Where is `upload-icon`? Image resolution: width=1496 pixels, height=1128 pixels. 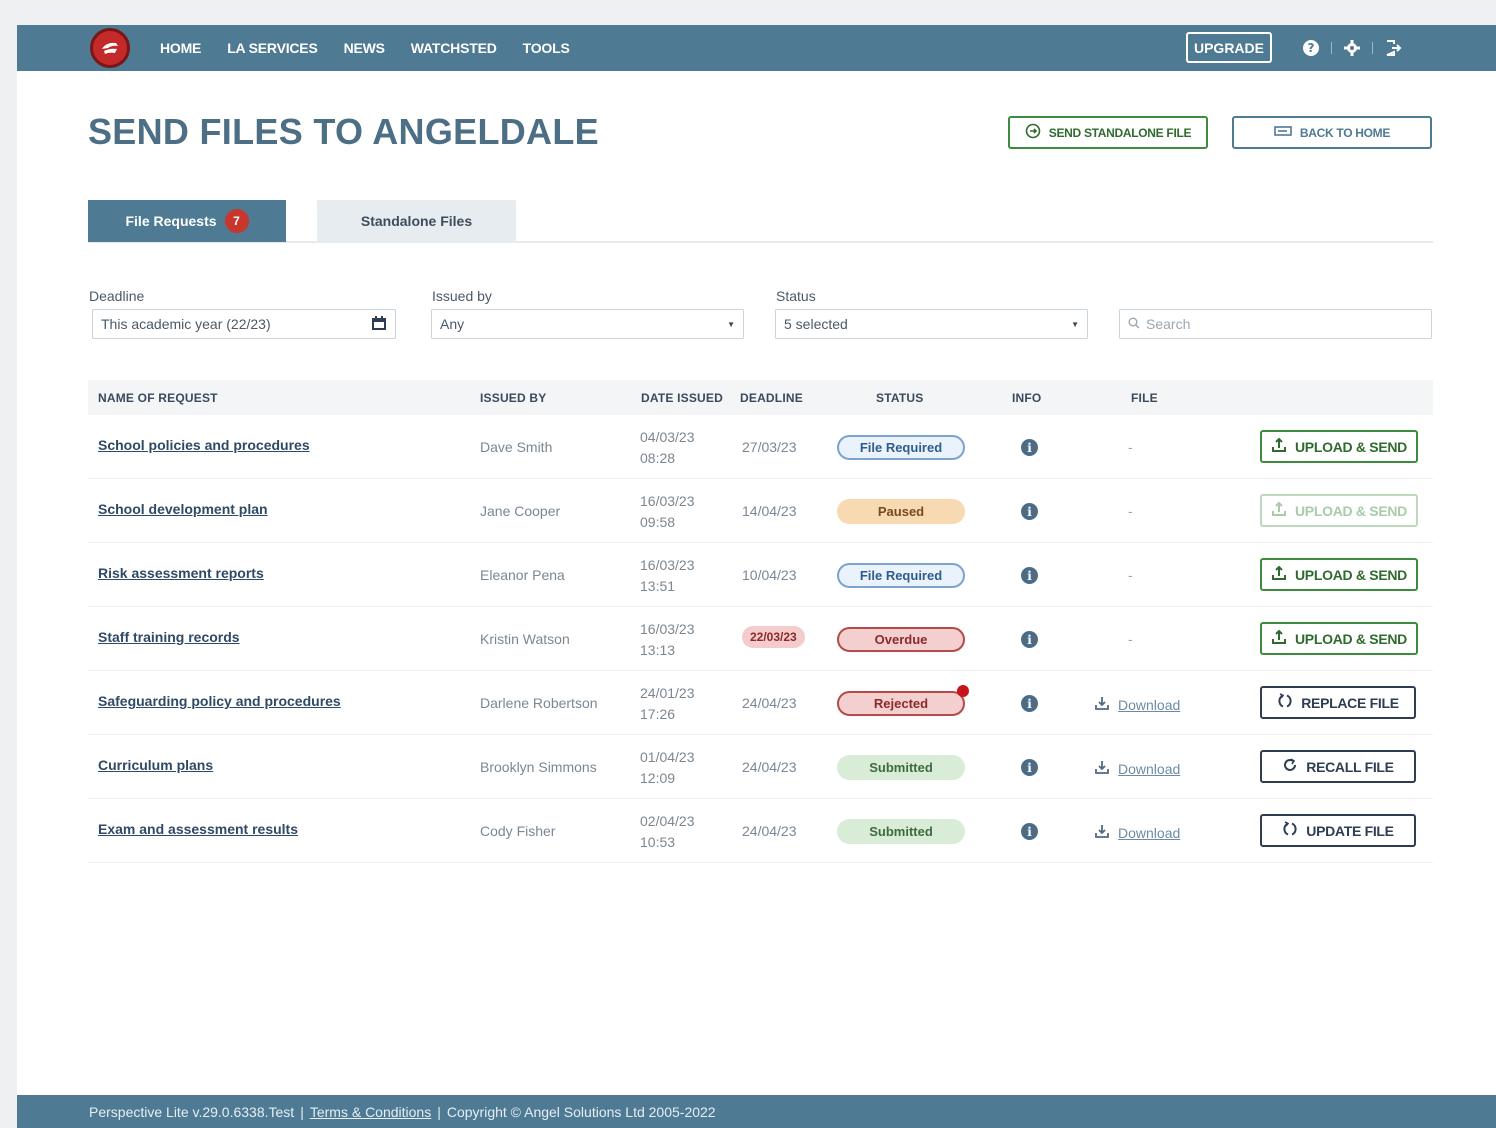 upload-icon is located at coordinates (1279, 446).